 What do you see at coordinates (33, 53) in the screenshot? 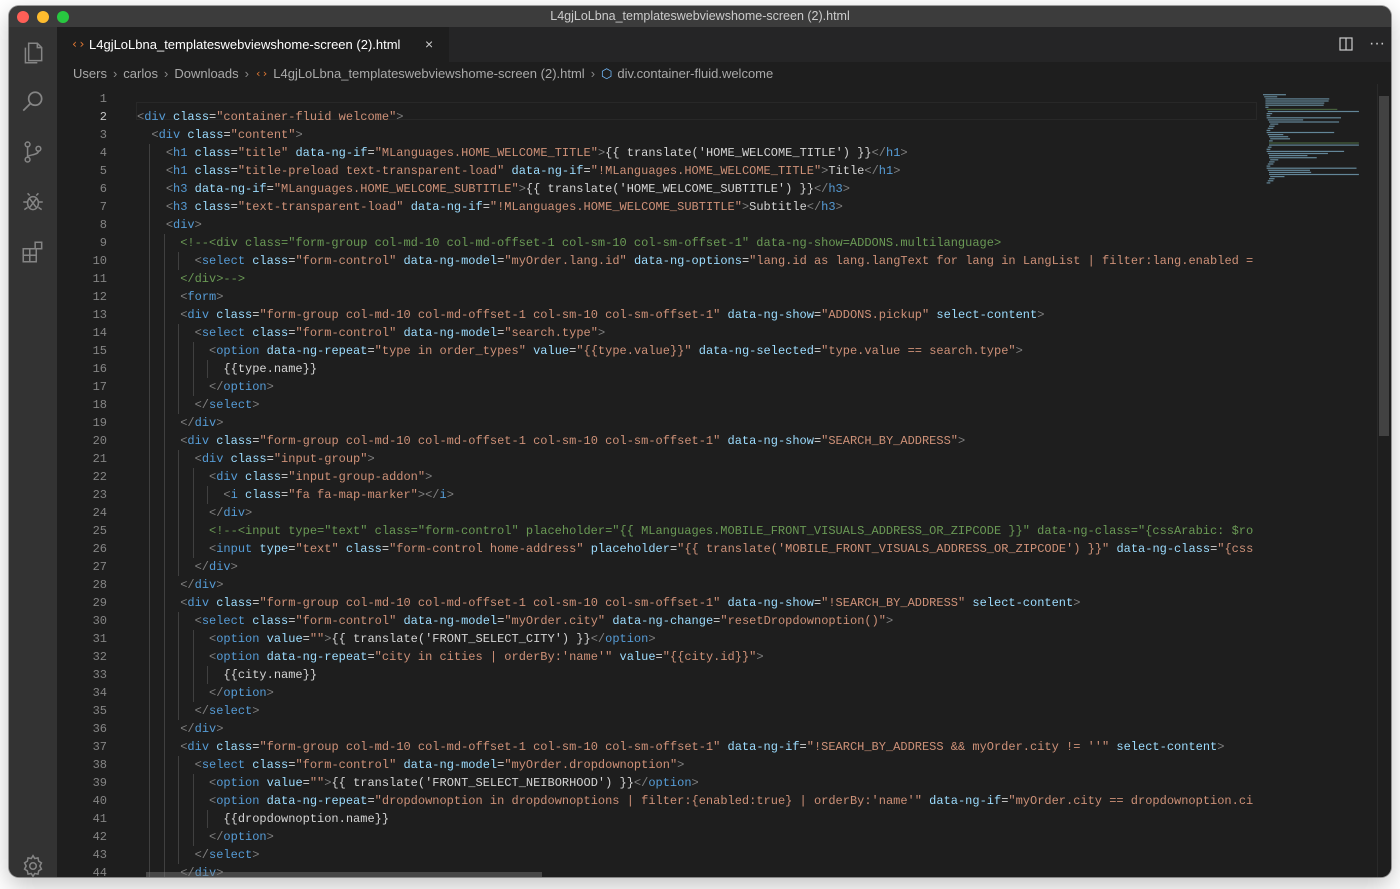
I see `explorer-icon` at bounding box center [33, 53].